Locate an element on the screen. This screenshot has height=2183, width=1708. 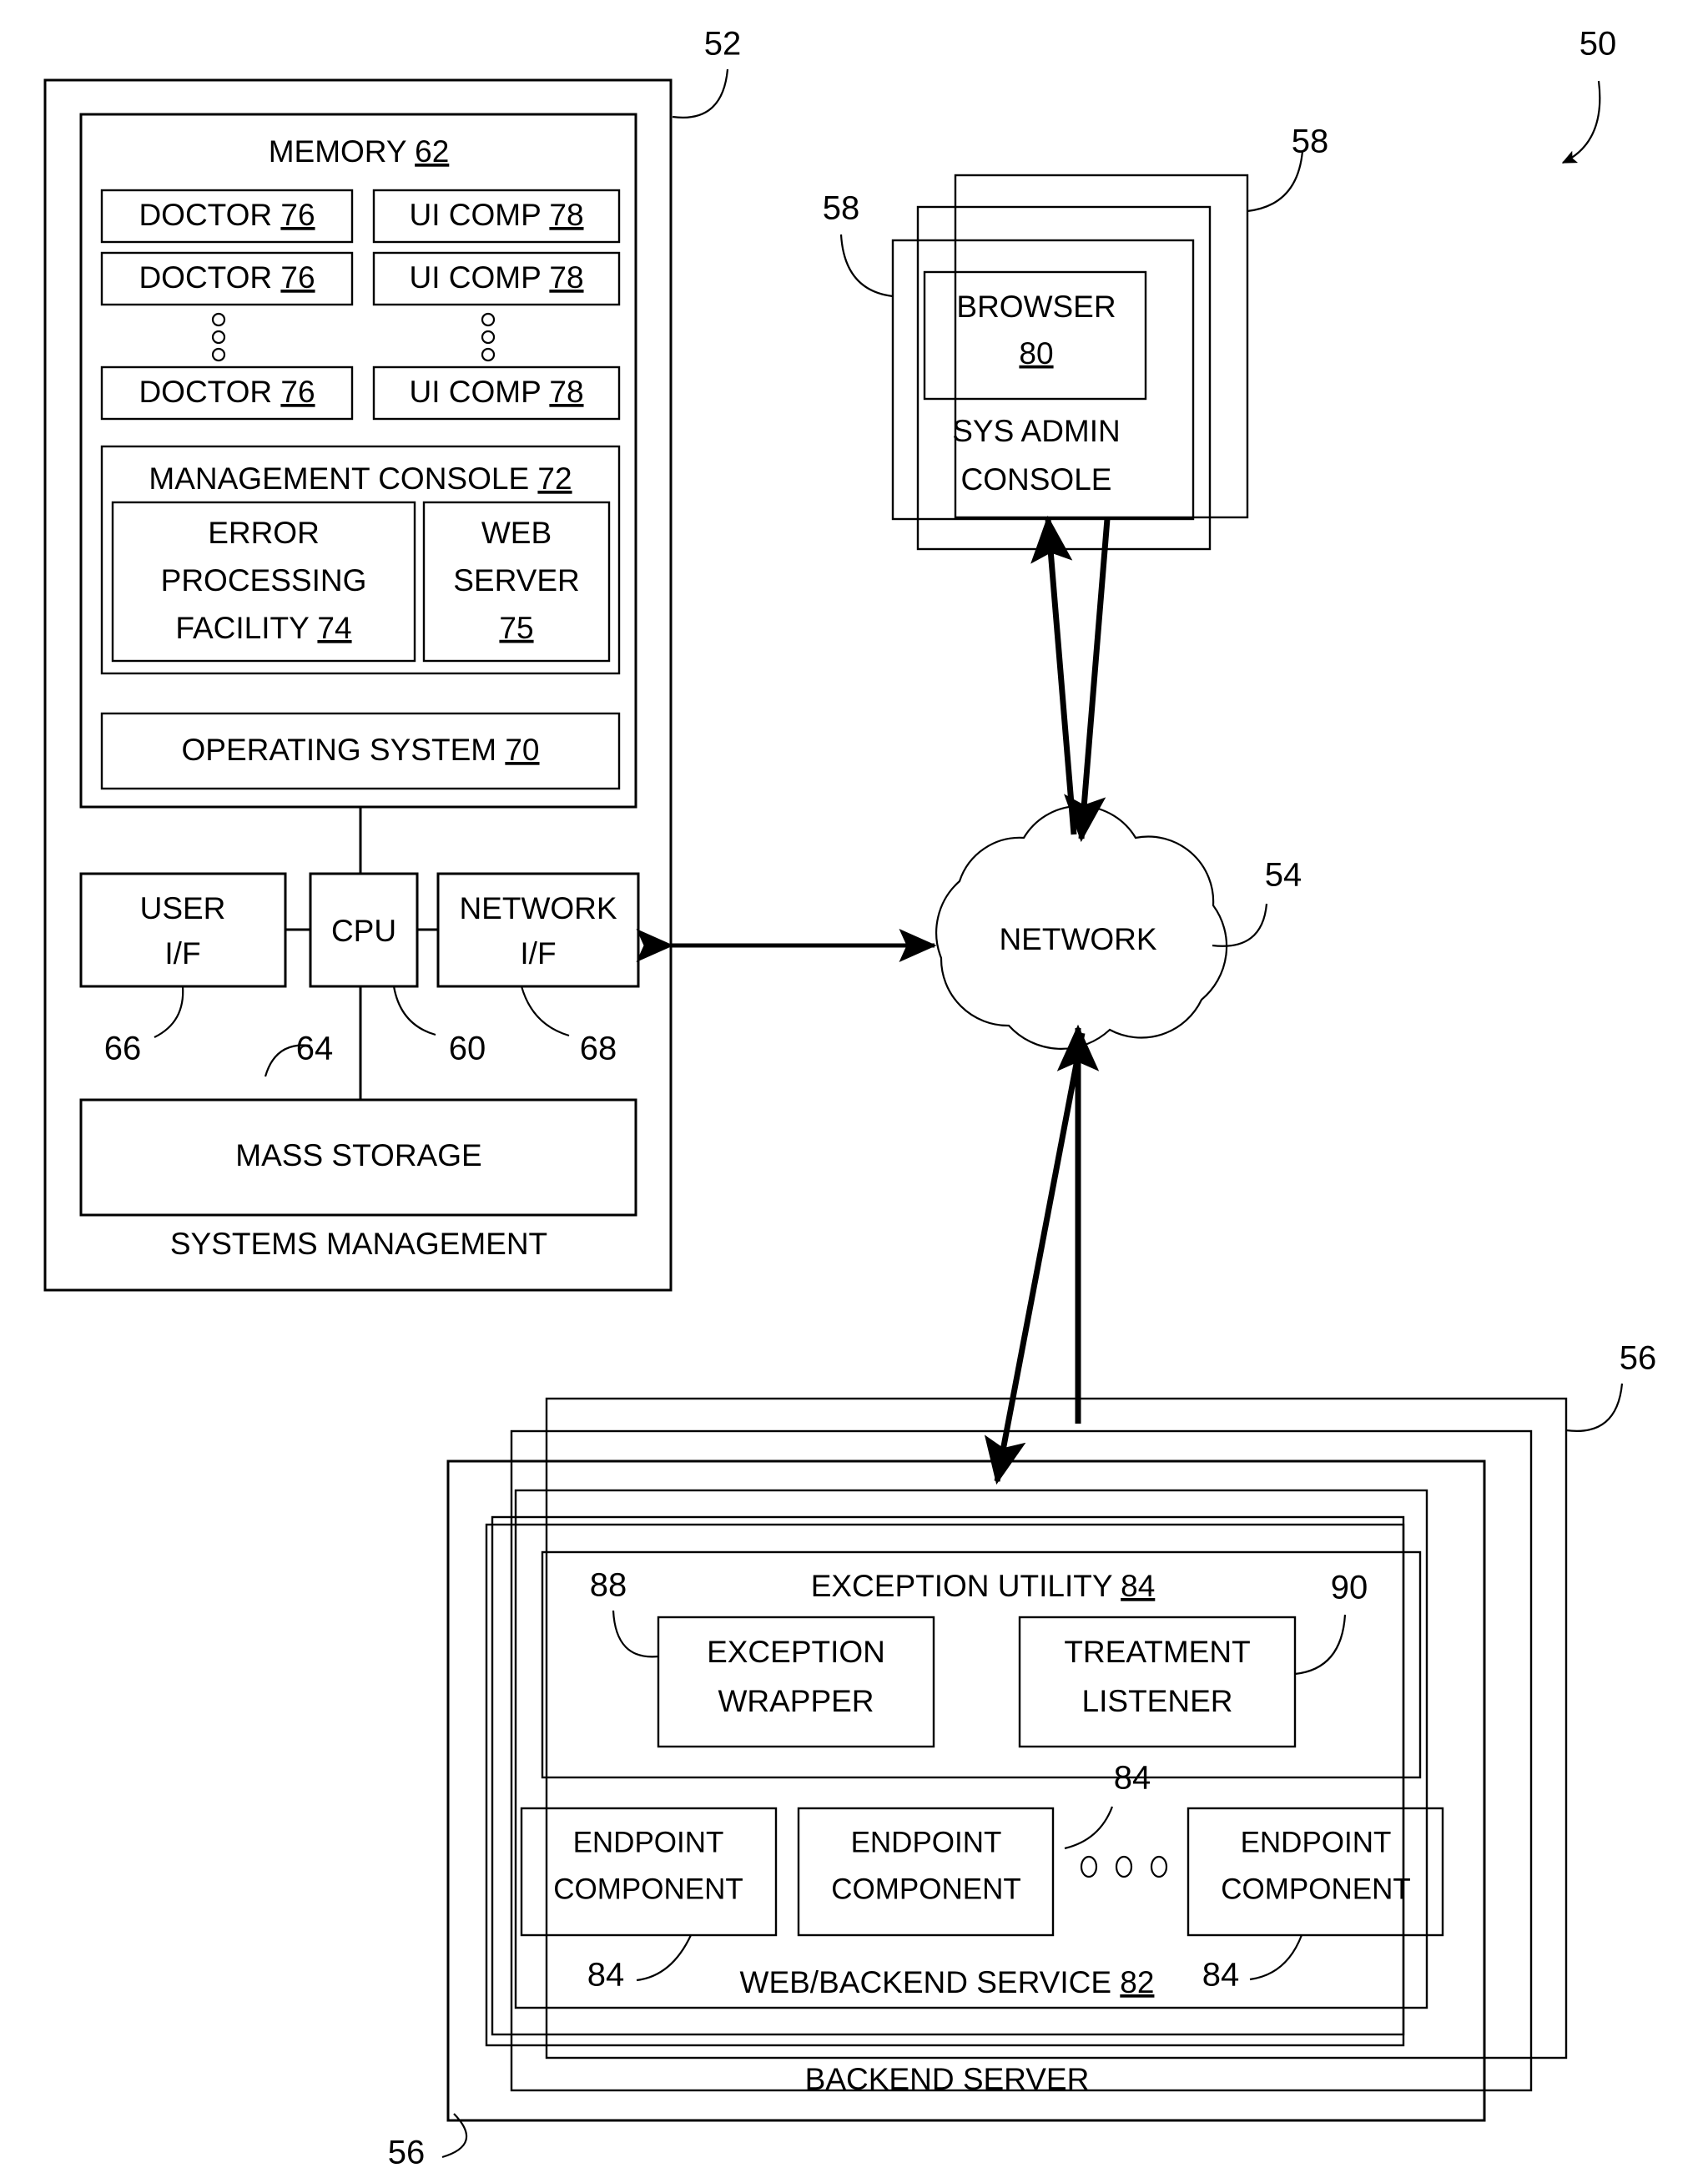
cpu-label: CPU is located at coordinates (363, 931).